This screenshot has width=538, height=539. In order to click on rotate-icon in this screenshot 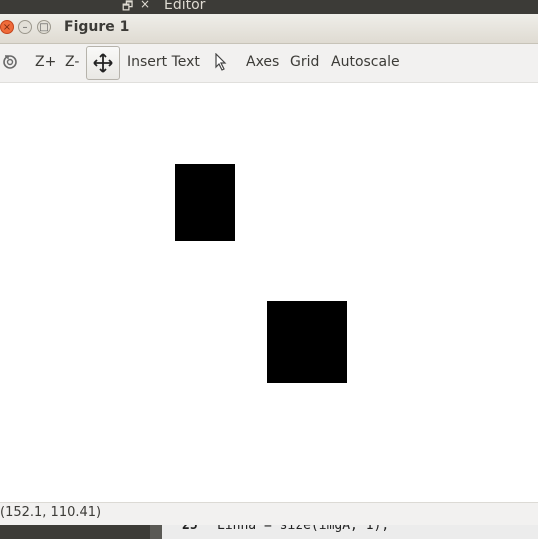, I will do `click(10, 62)`.